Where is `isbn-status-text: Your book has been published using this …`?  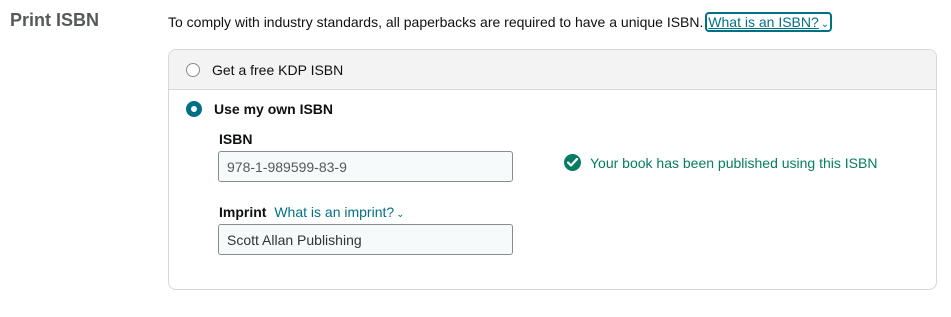 isbn-status-text: Your book has been published using this … is located at coordinates (734, 162).